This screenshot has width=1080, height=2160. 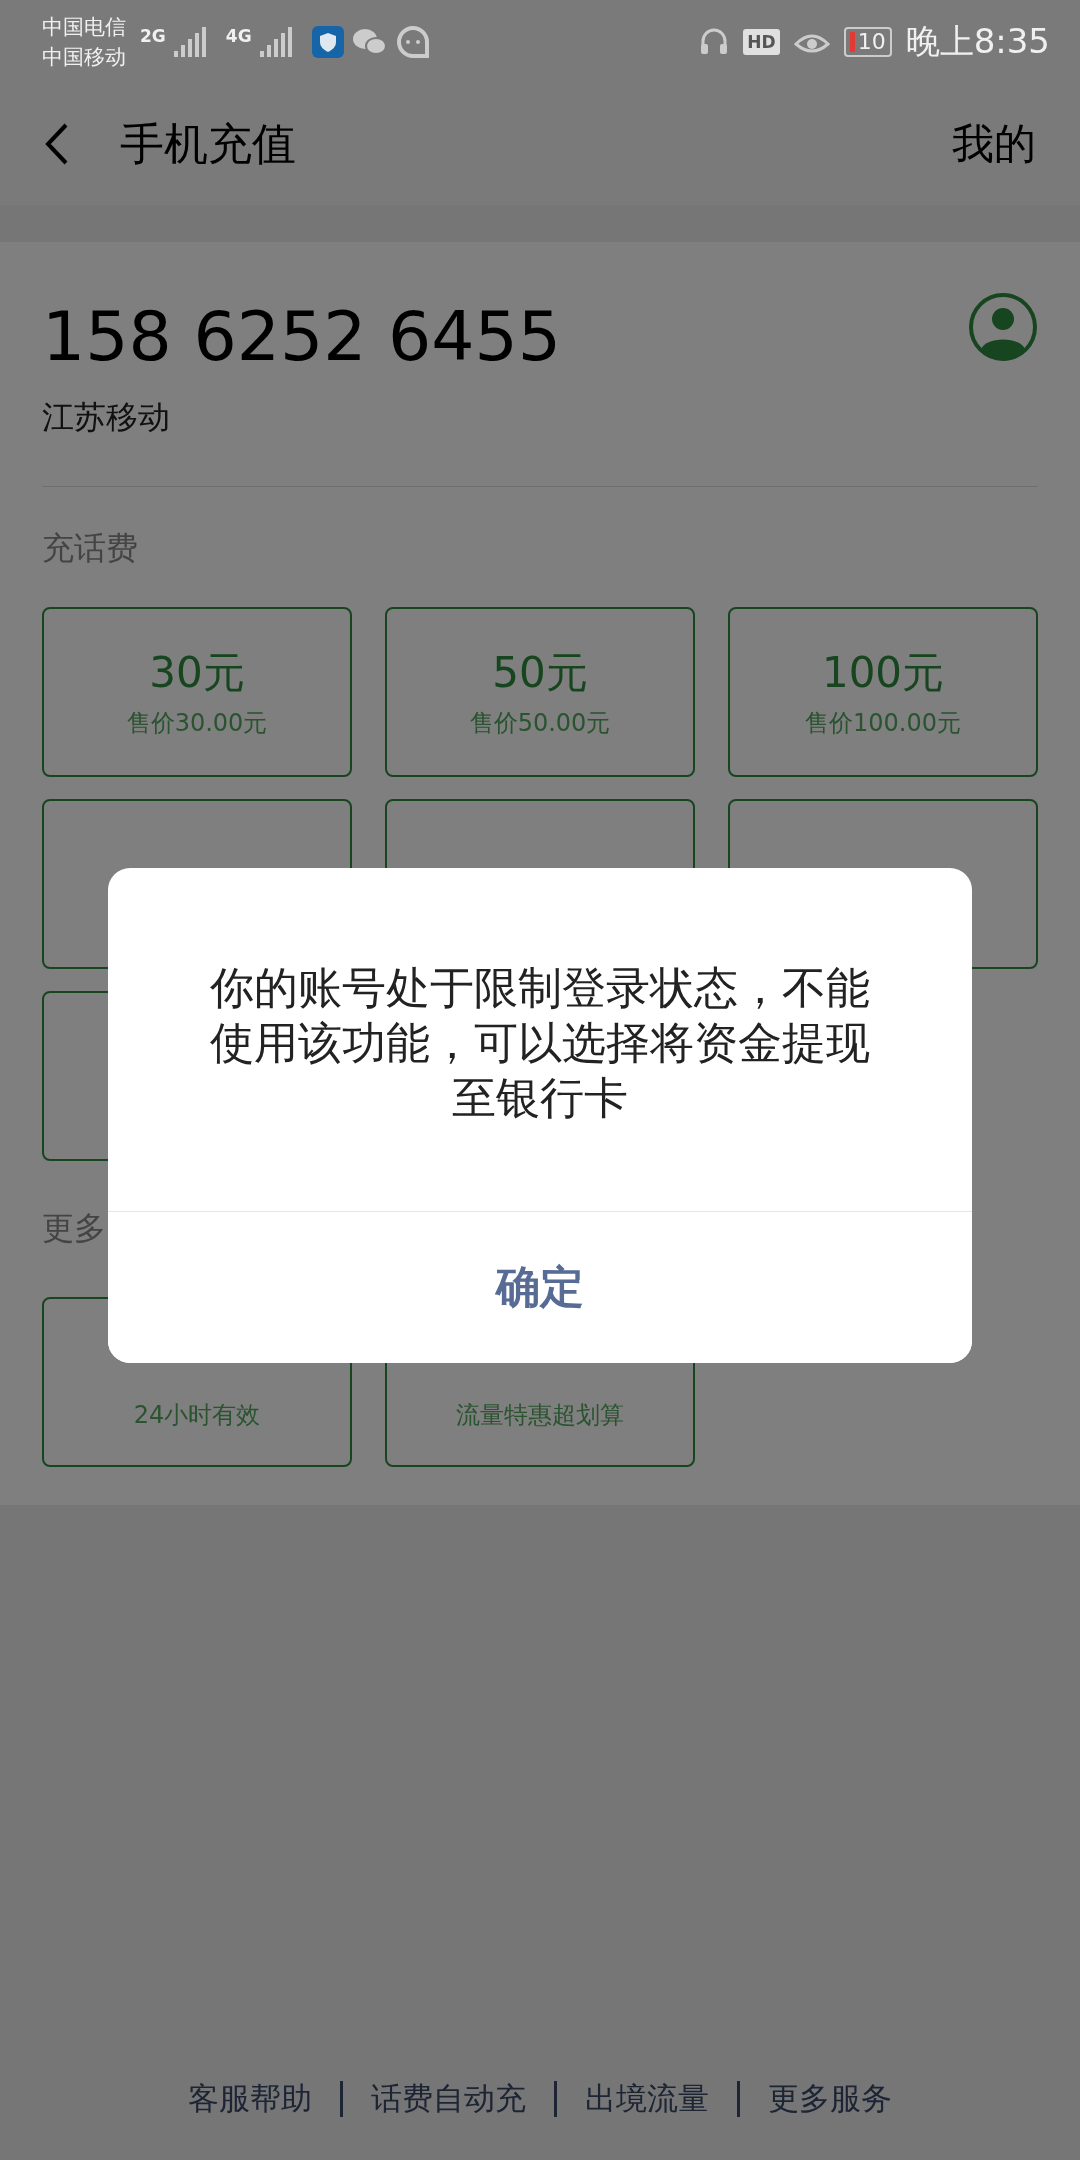 I want to click on phone-number: 158 6252 6455, so click(x=302, y=337).